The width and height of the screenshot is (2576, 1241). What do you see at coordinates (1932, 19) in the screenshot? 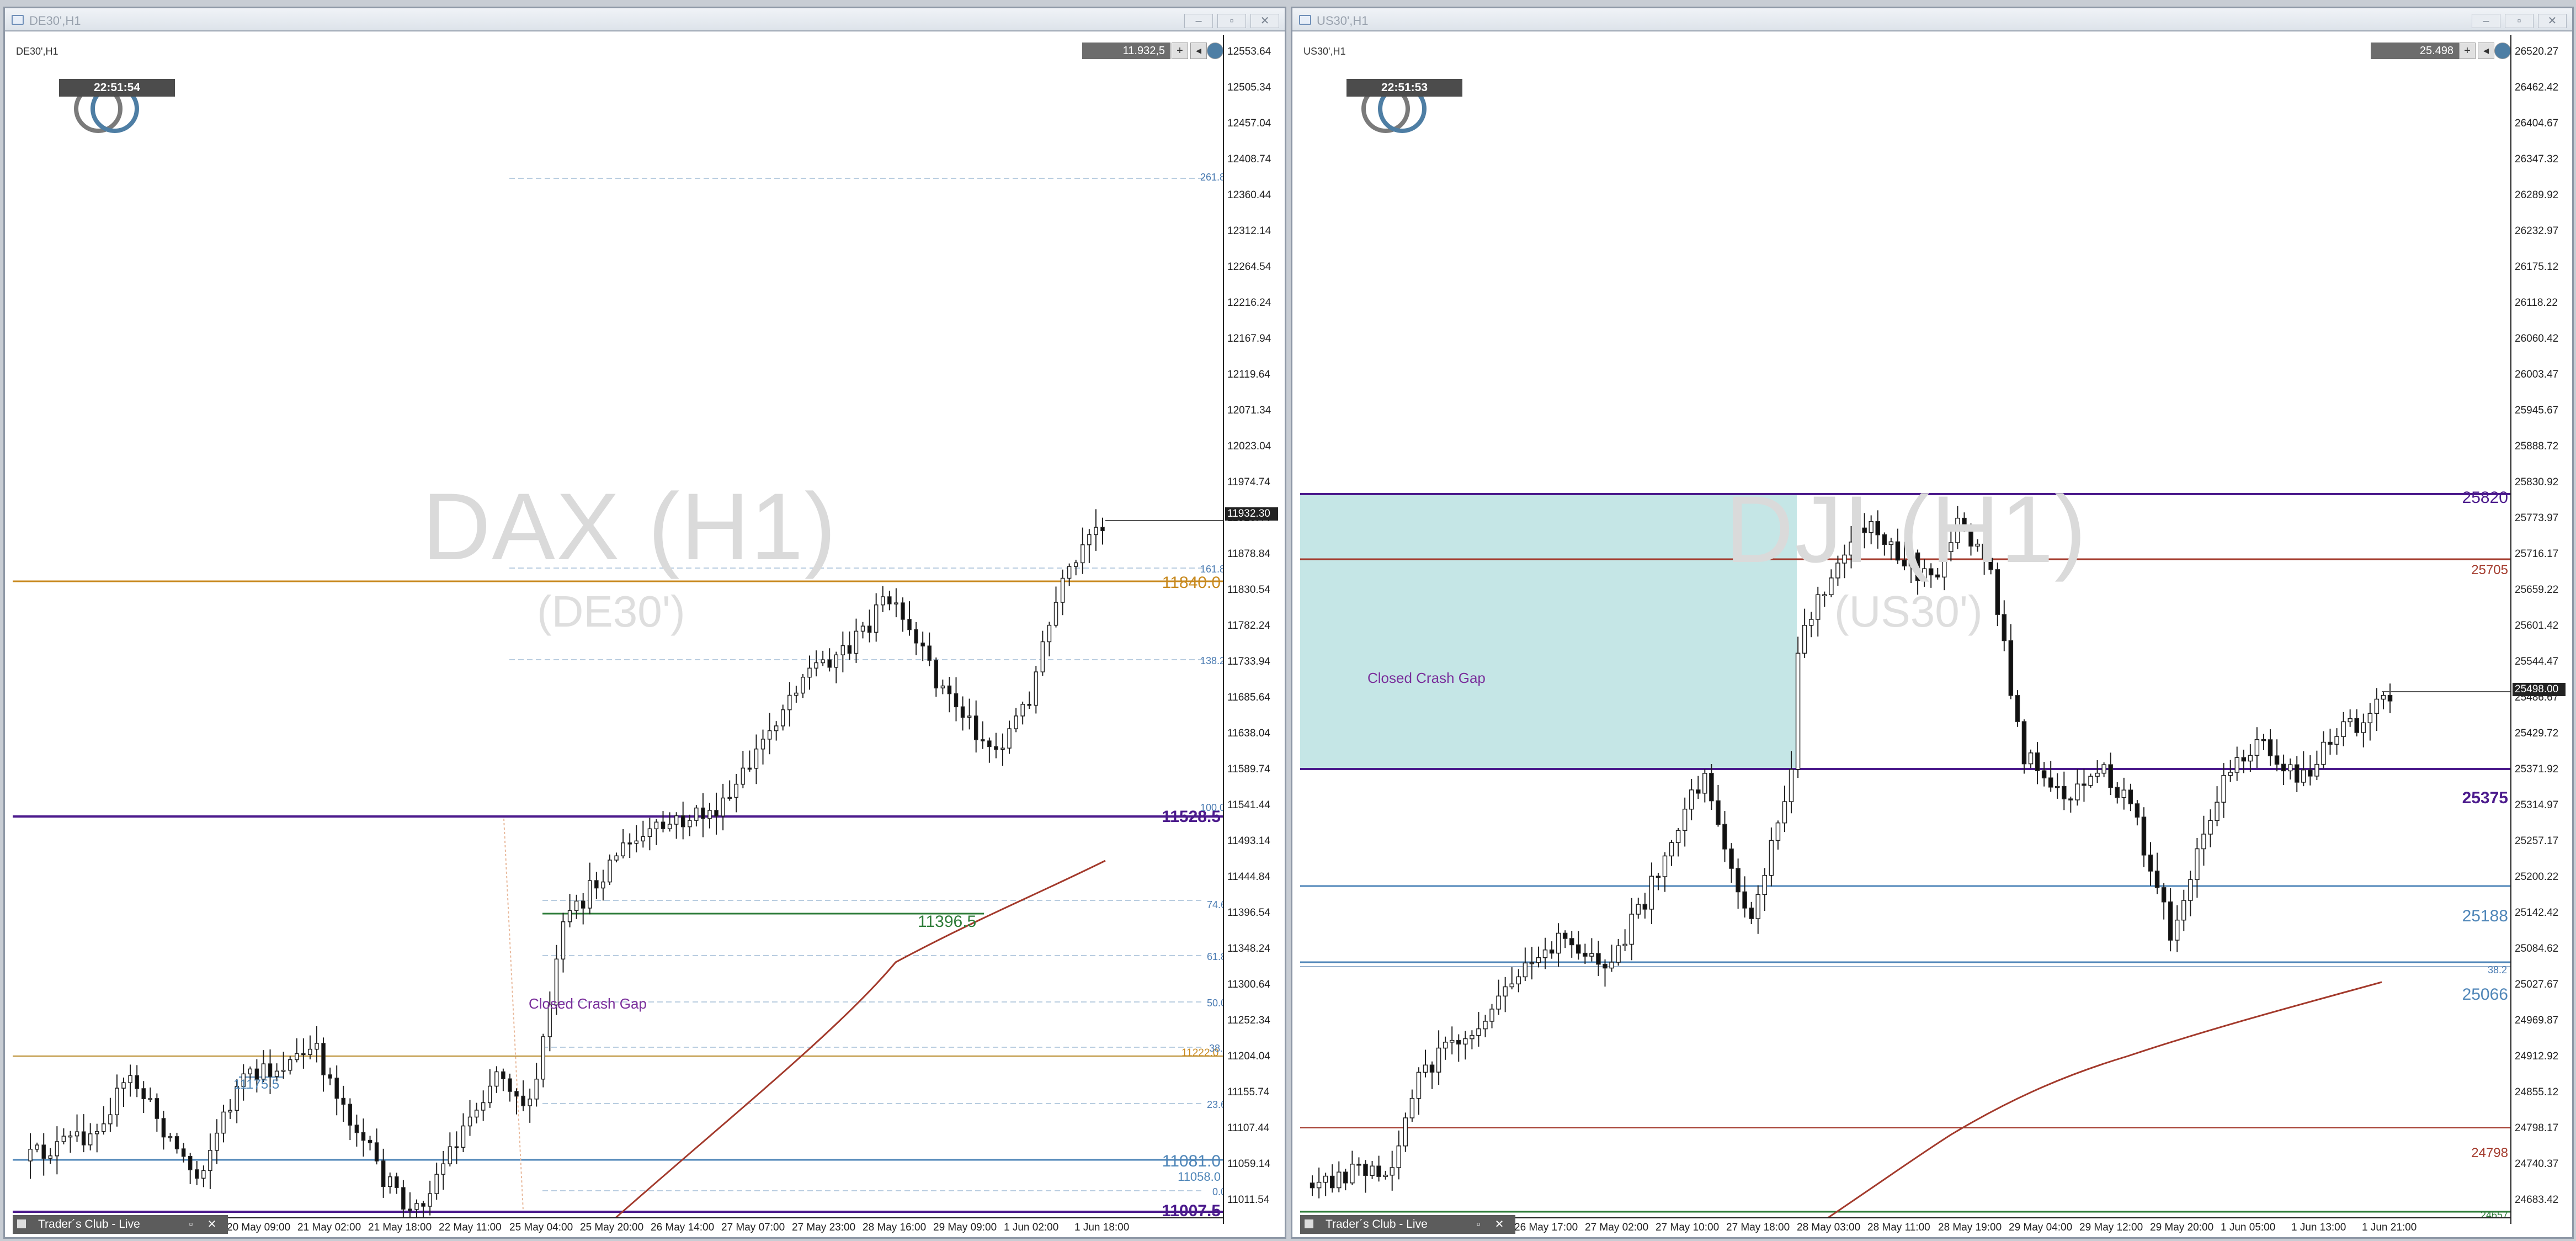
I see `window-titlebar: US30',H1 – ▫ ✕` at bounding box center [1932, 19].